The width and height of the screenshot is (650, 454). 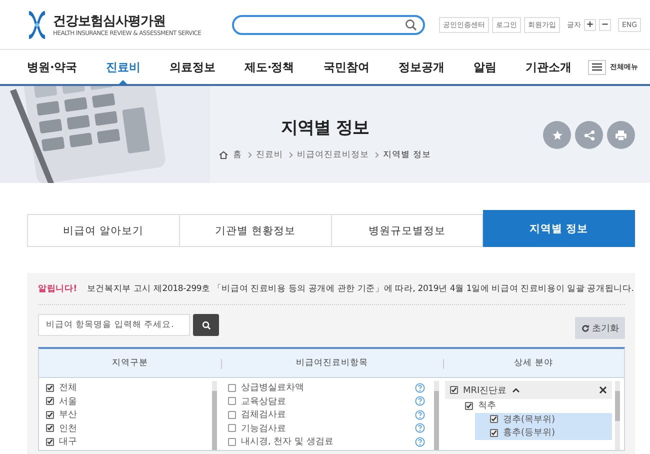 What do you see at coordinates (68, 428) in the screenshot?
I see `region-label: 인천` at bounding box center [68, 428].